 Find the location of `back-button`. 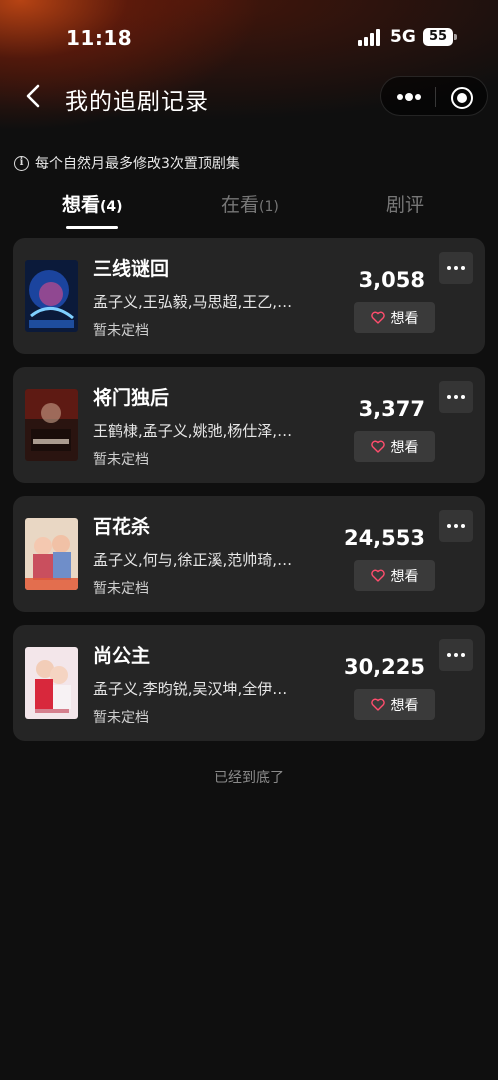

back-button is located at coordinates (34, 96).